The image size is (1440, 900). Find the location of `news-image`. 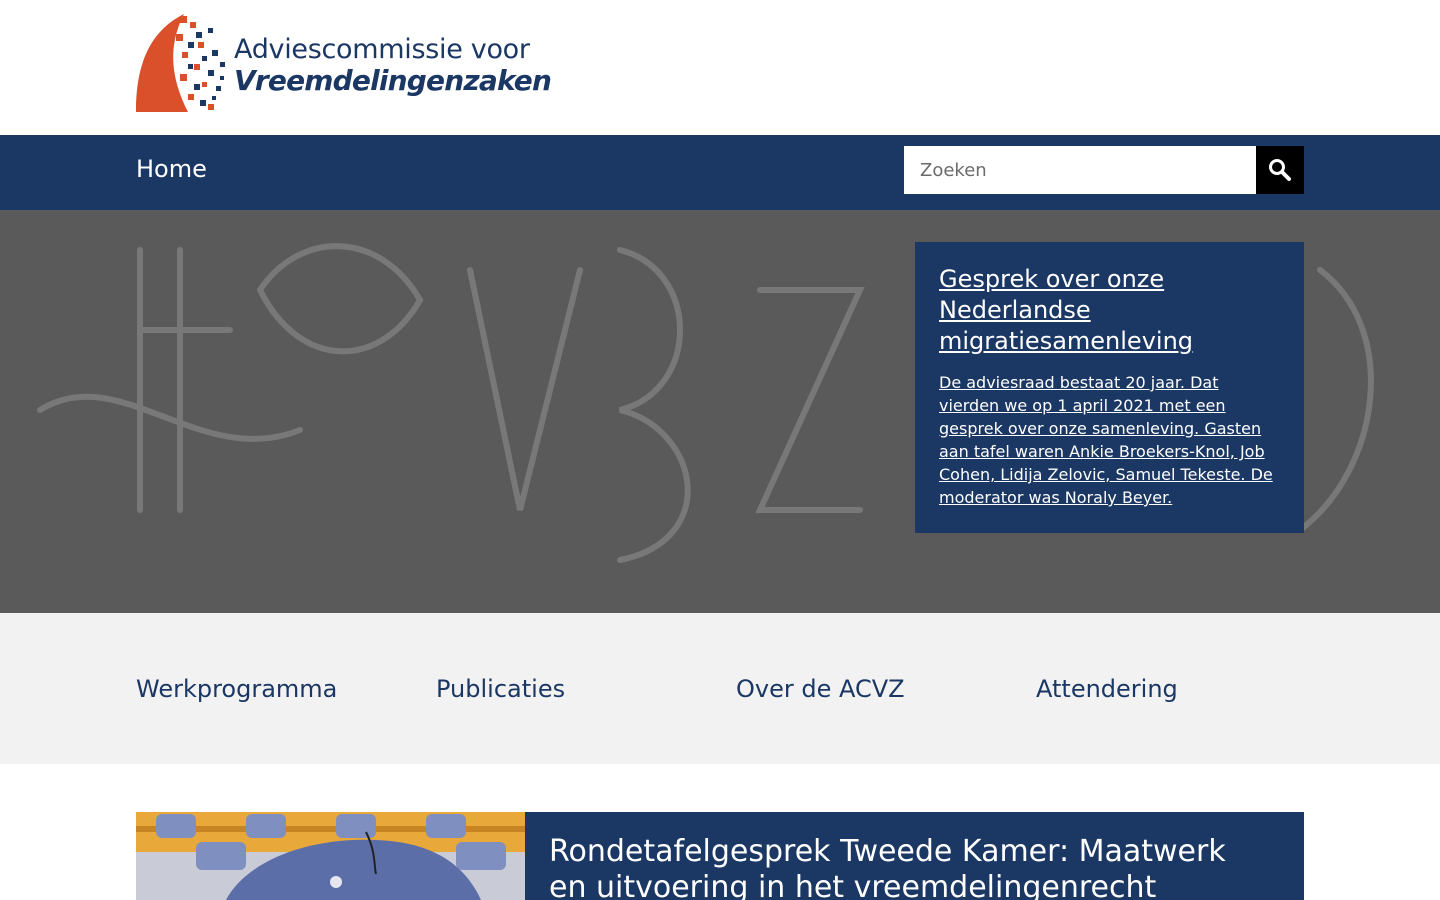

news-image is located at coordinates (330, 856).